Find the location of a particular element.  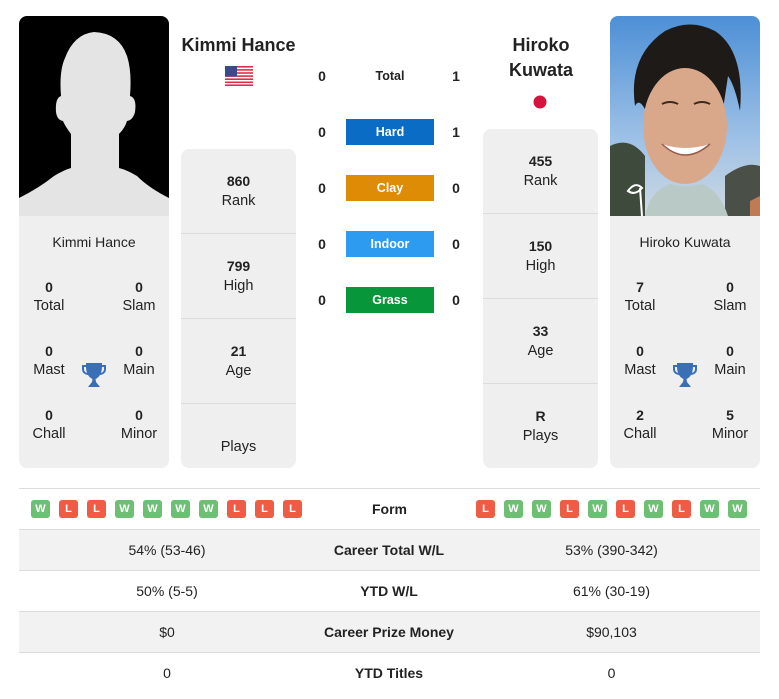

h2h-indoor-p2: 0 is located at coordinates (456, 244).